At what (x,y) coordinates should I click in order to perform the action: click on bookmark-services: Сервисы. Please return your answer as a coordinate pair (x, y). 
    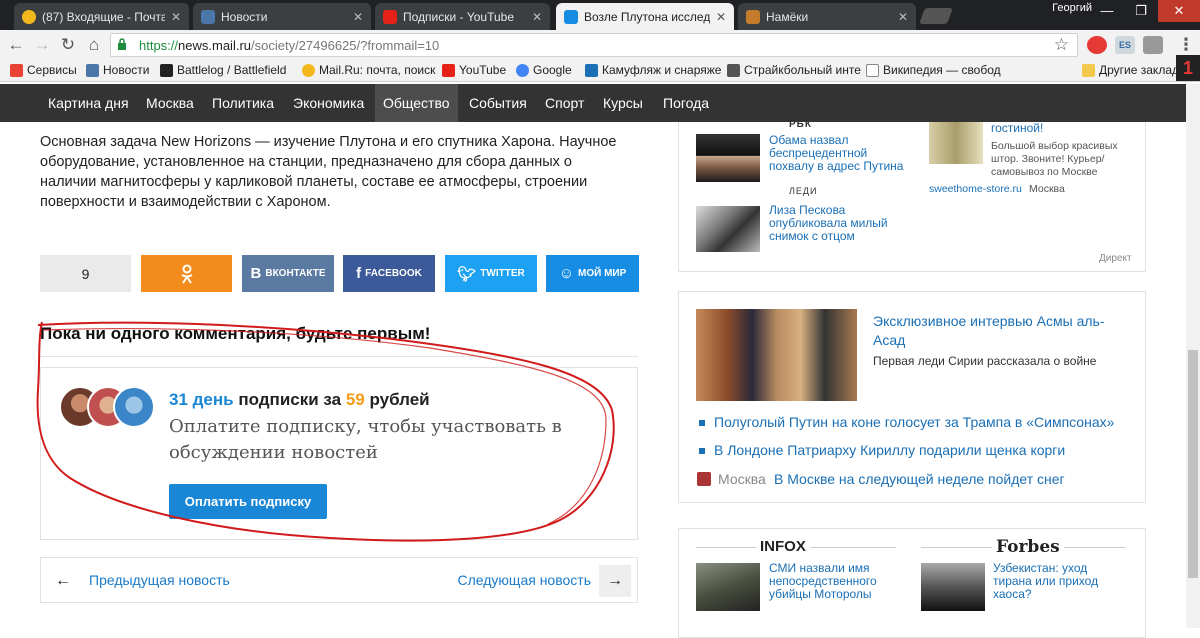
    Looking at the image, I should click on (43, 70).